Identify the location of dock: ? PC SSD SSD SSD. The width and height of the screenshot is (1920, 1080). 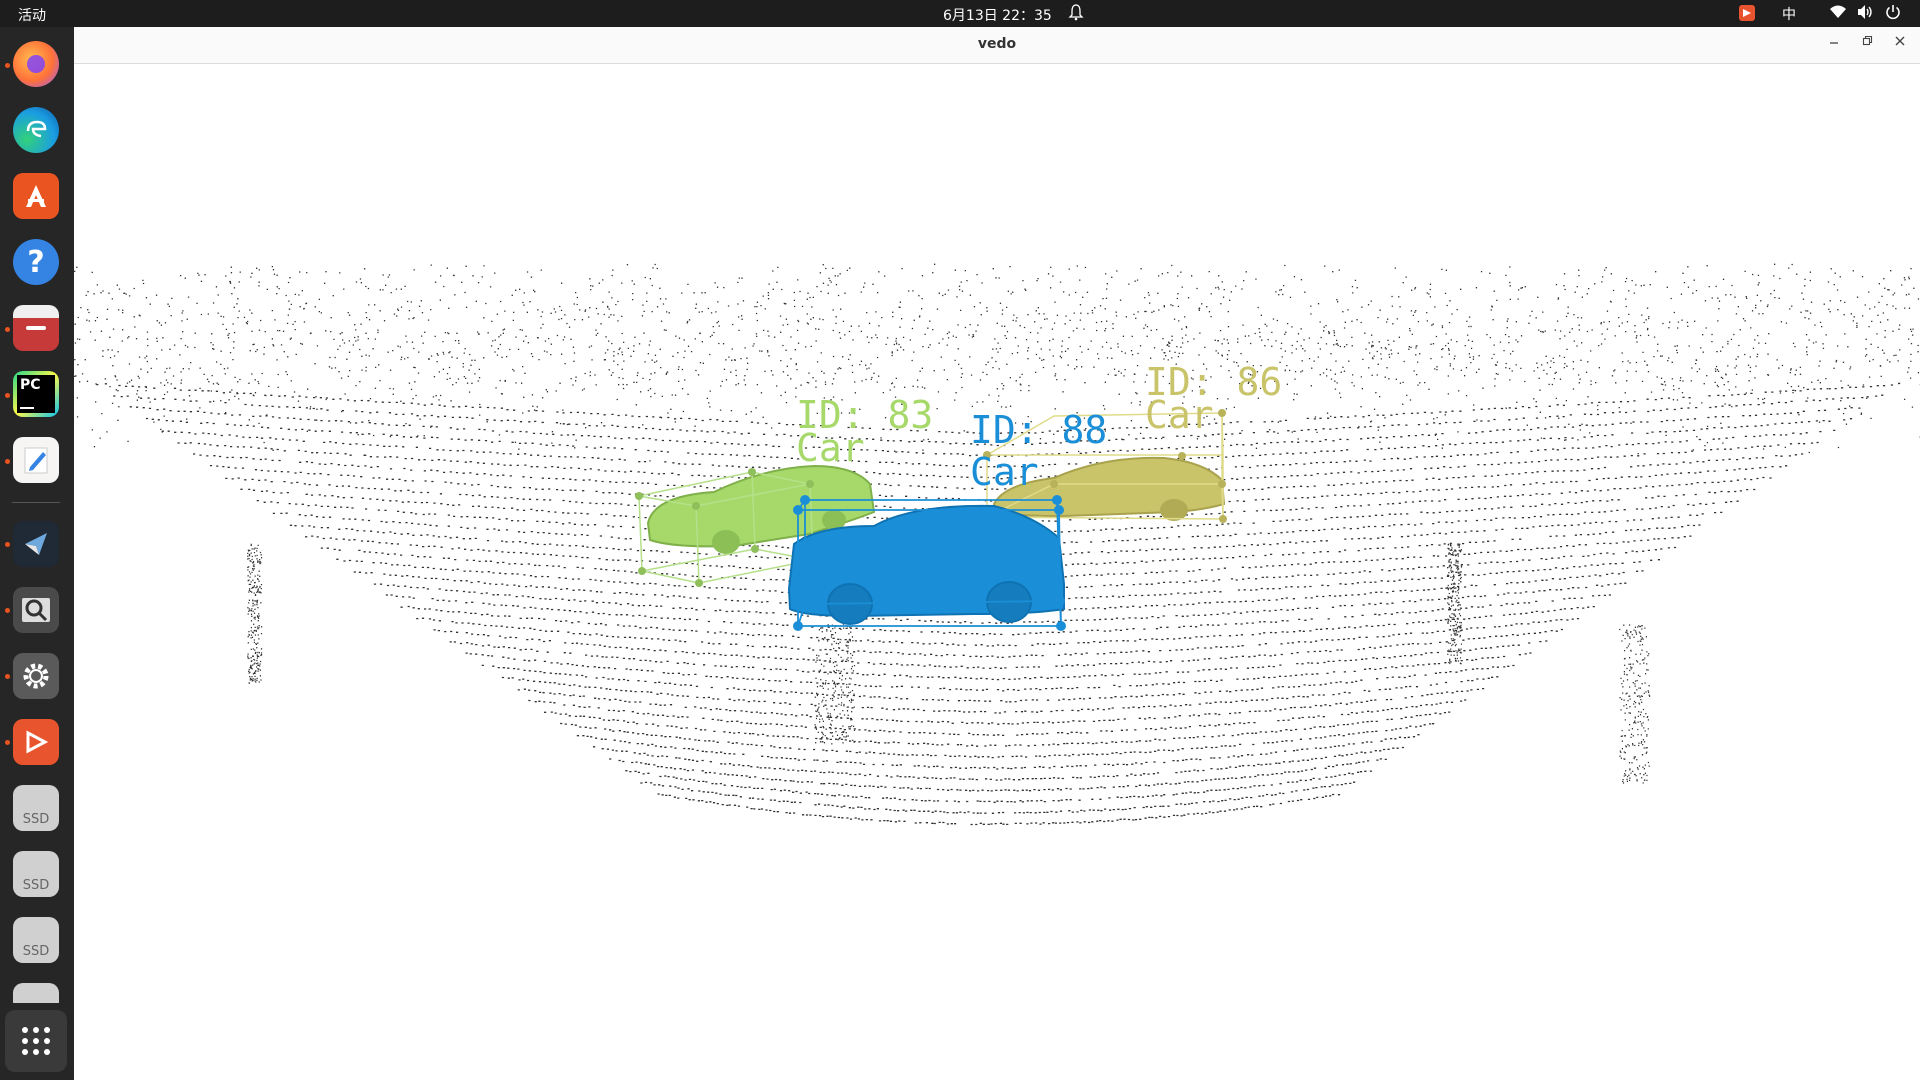
(37, 553).